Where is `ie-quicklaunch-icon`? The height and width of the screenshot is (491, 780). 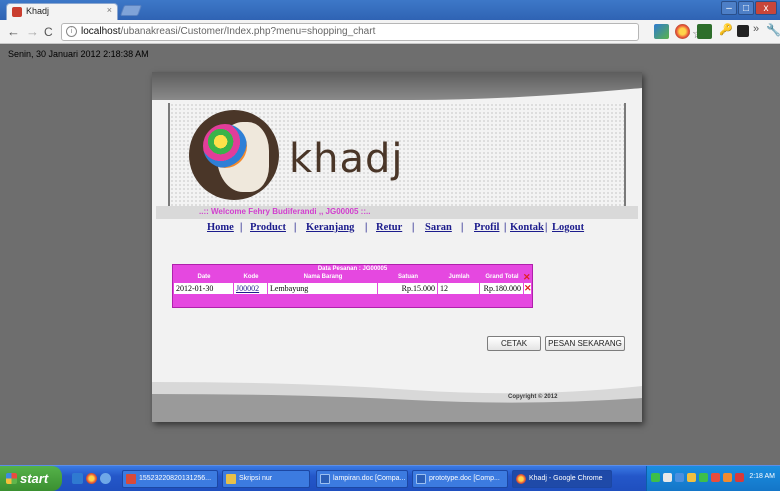
ie-quicklaunch-icon is located at coordinates (105, 478).